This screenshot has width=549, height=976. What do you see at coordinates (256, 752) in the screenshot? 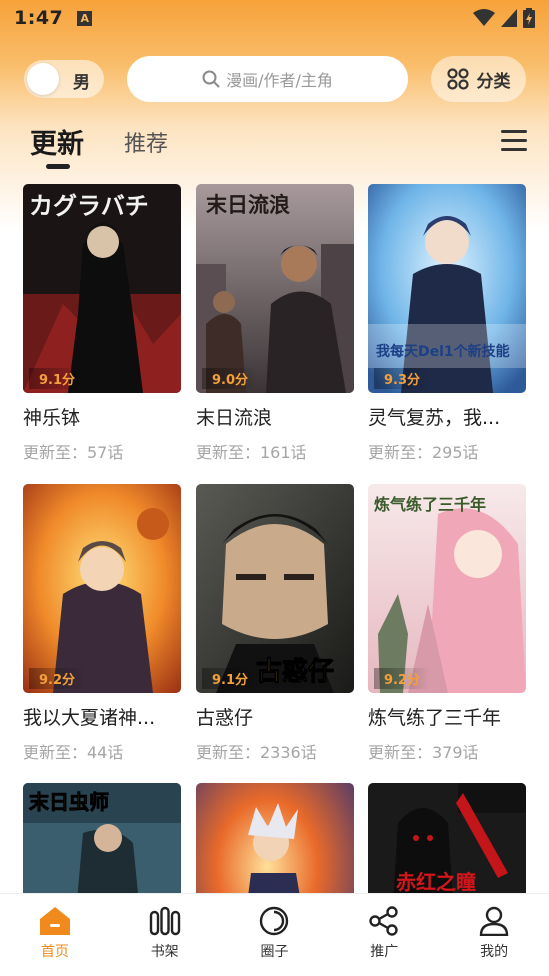
I see `comic-update: 更新至：2336话` at bounding box center [256, 752].